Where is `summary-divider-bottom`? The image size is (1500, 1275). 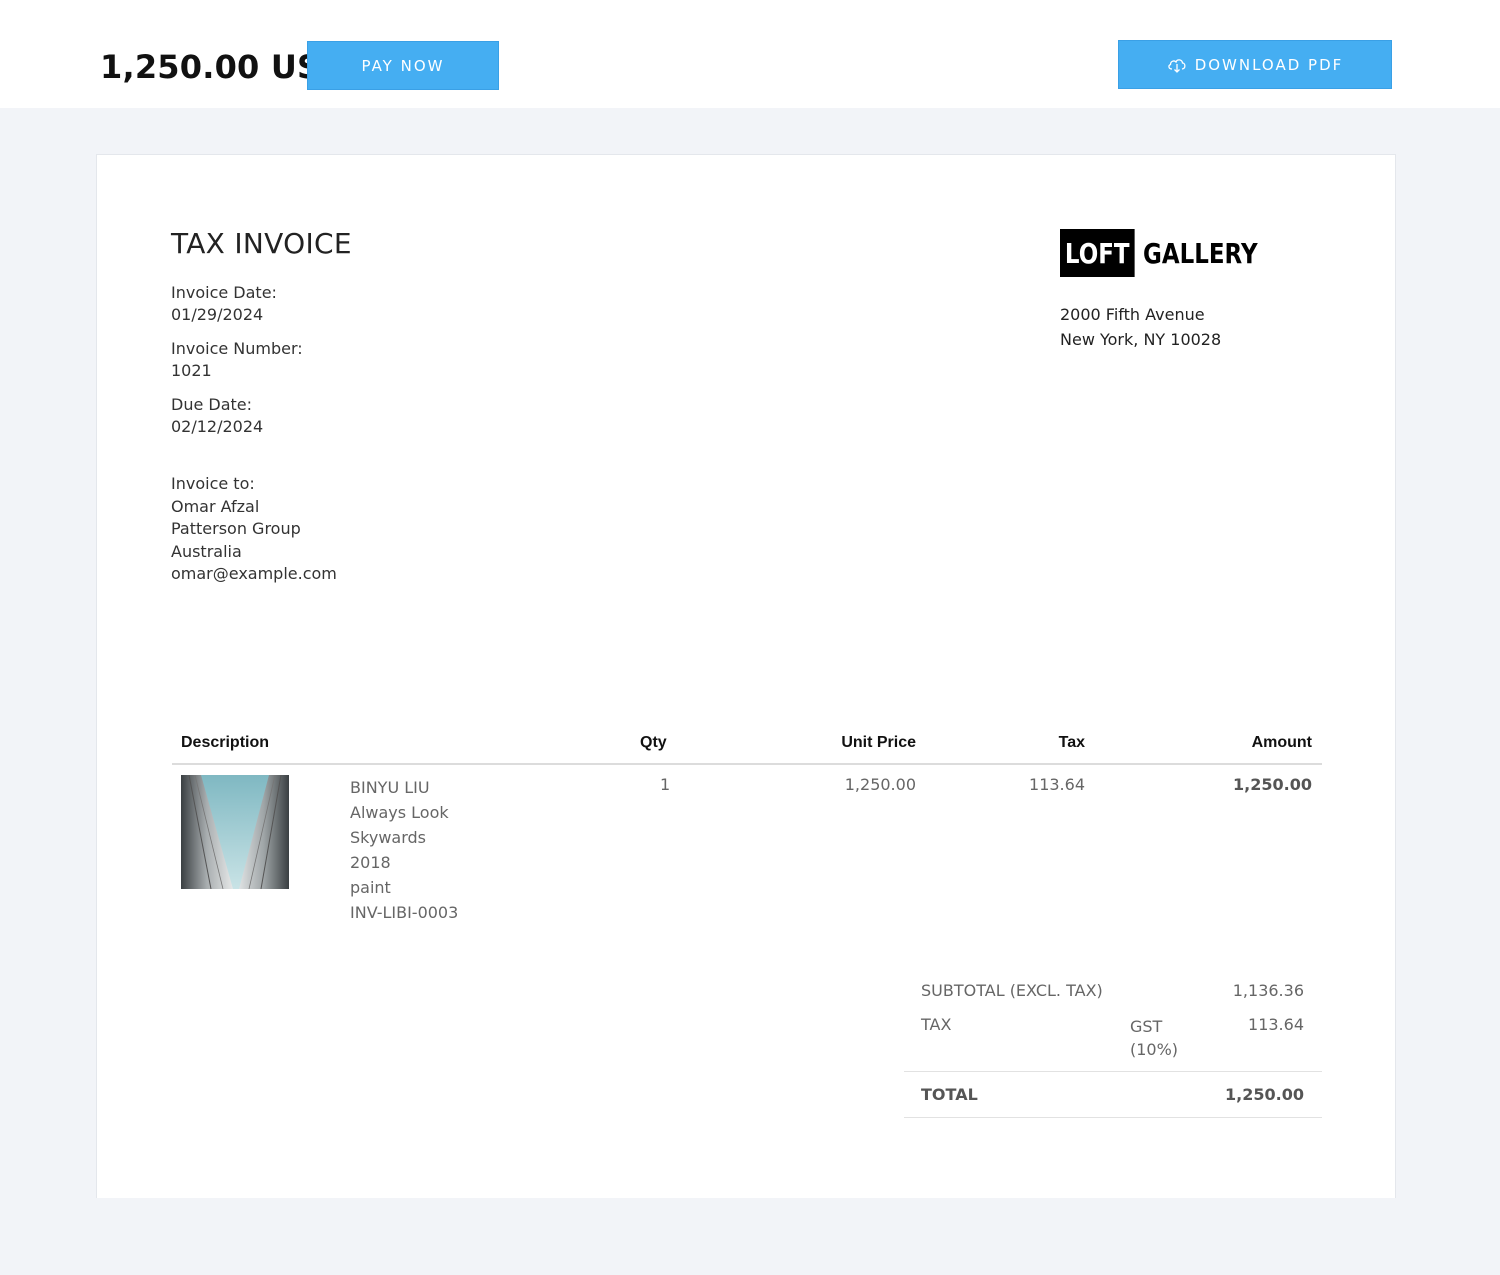
summary-divider-bottom is located at coordinates (1113, 1117).